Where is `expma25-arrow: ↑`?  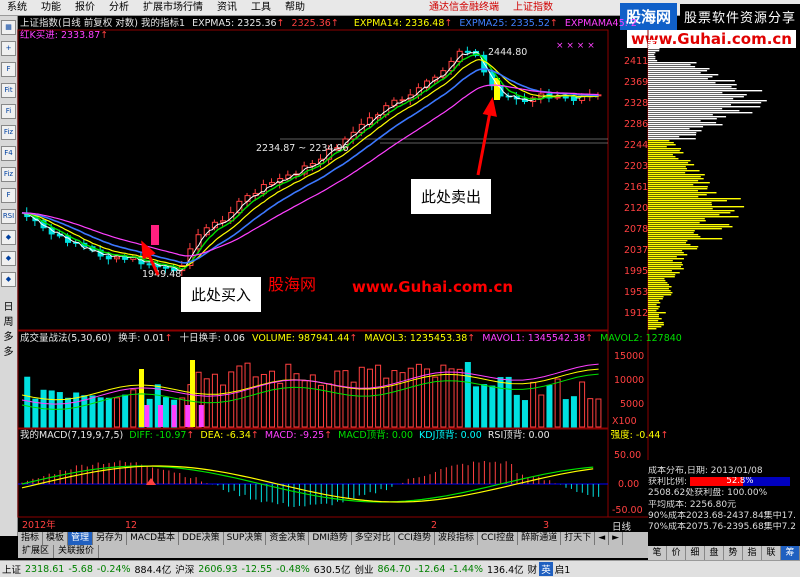
expma25-arrow: ↑ is located at coordinates (553, 23).